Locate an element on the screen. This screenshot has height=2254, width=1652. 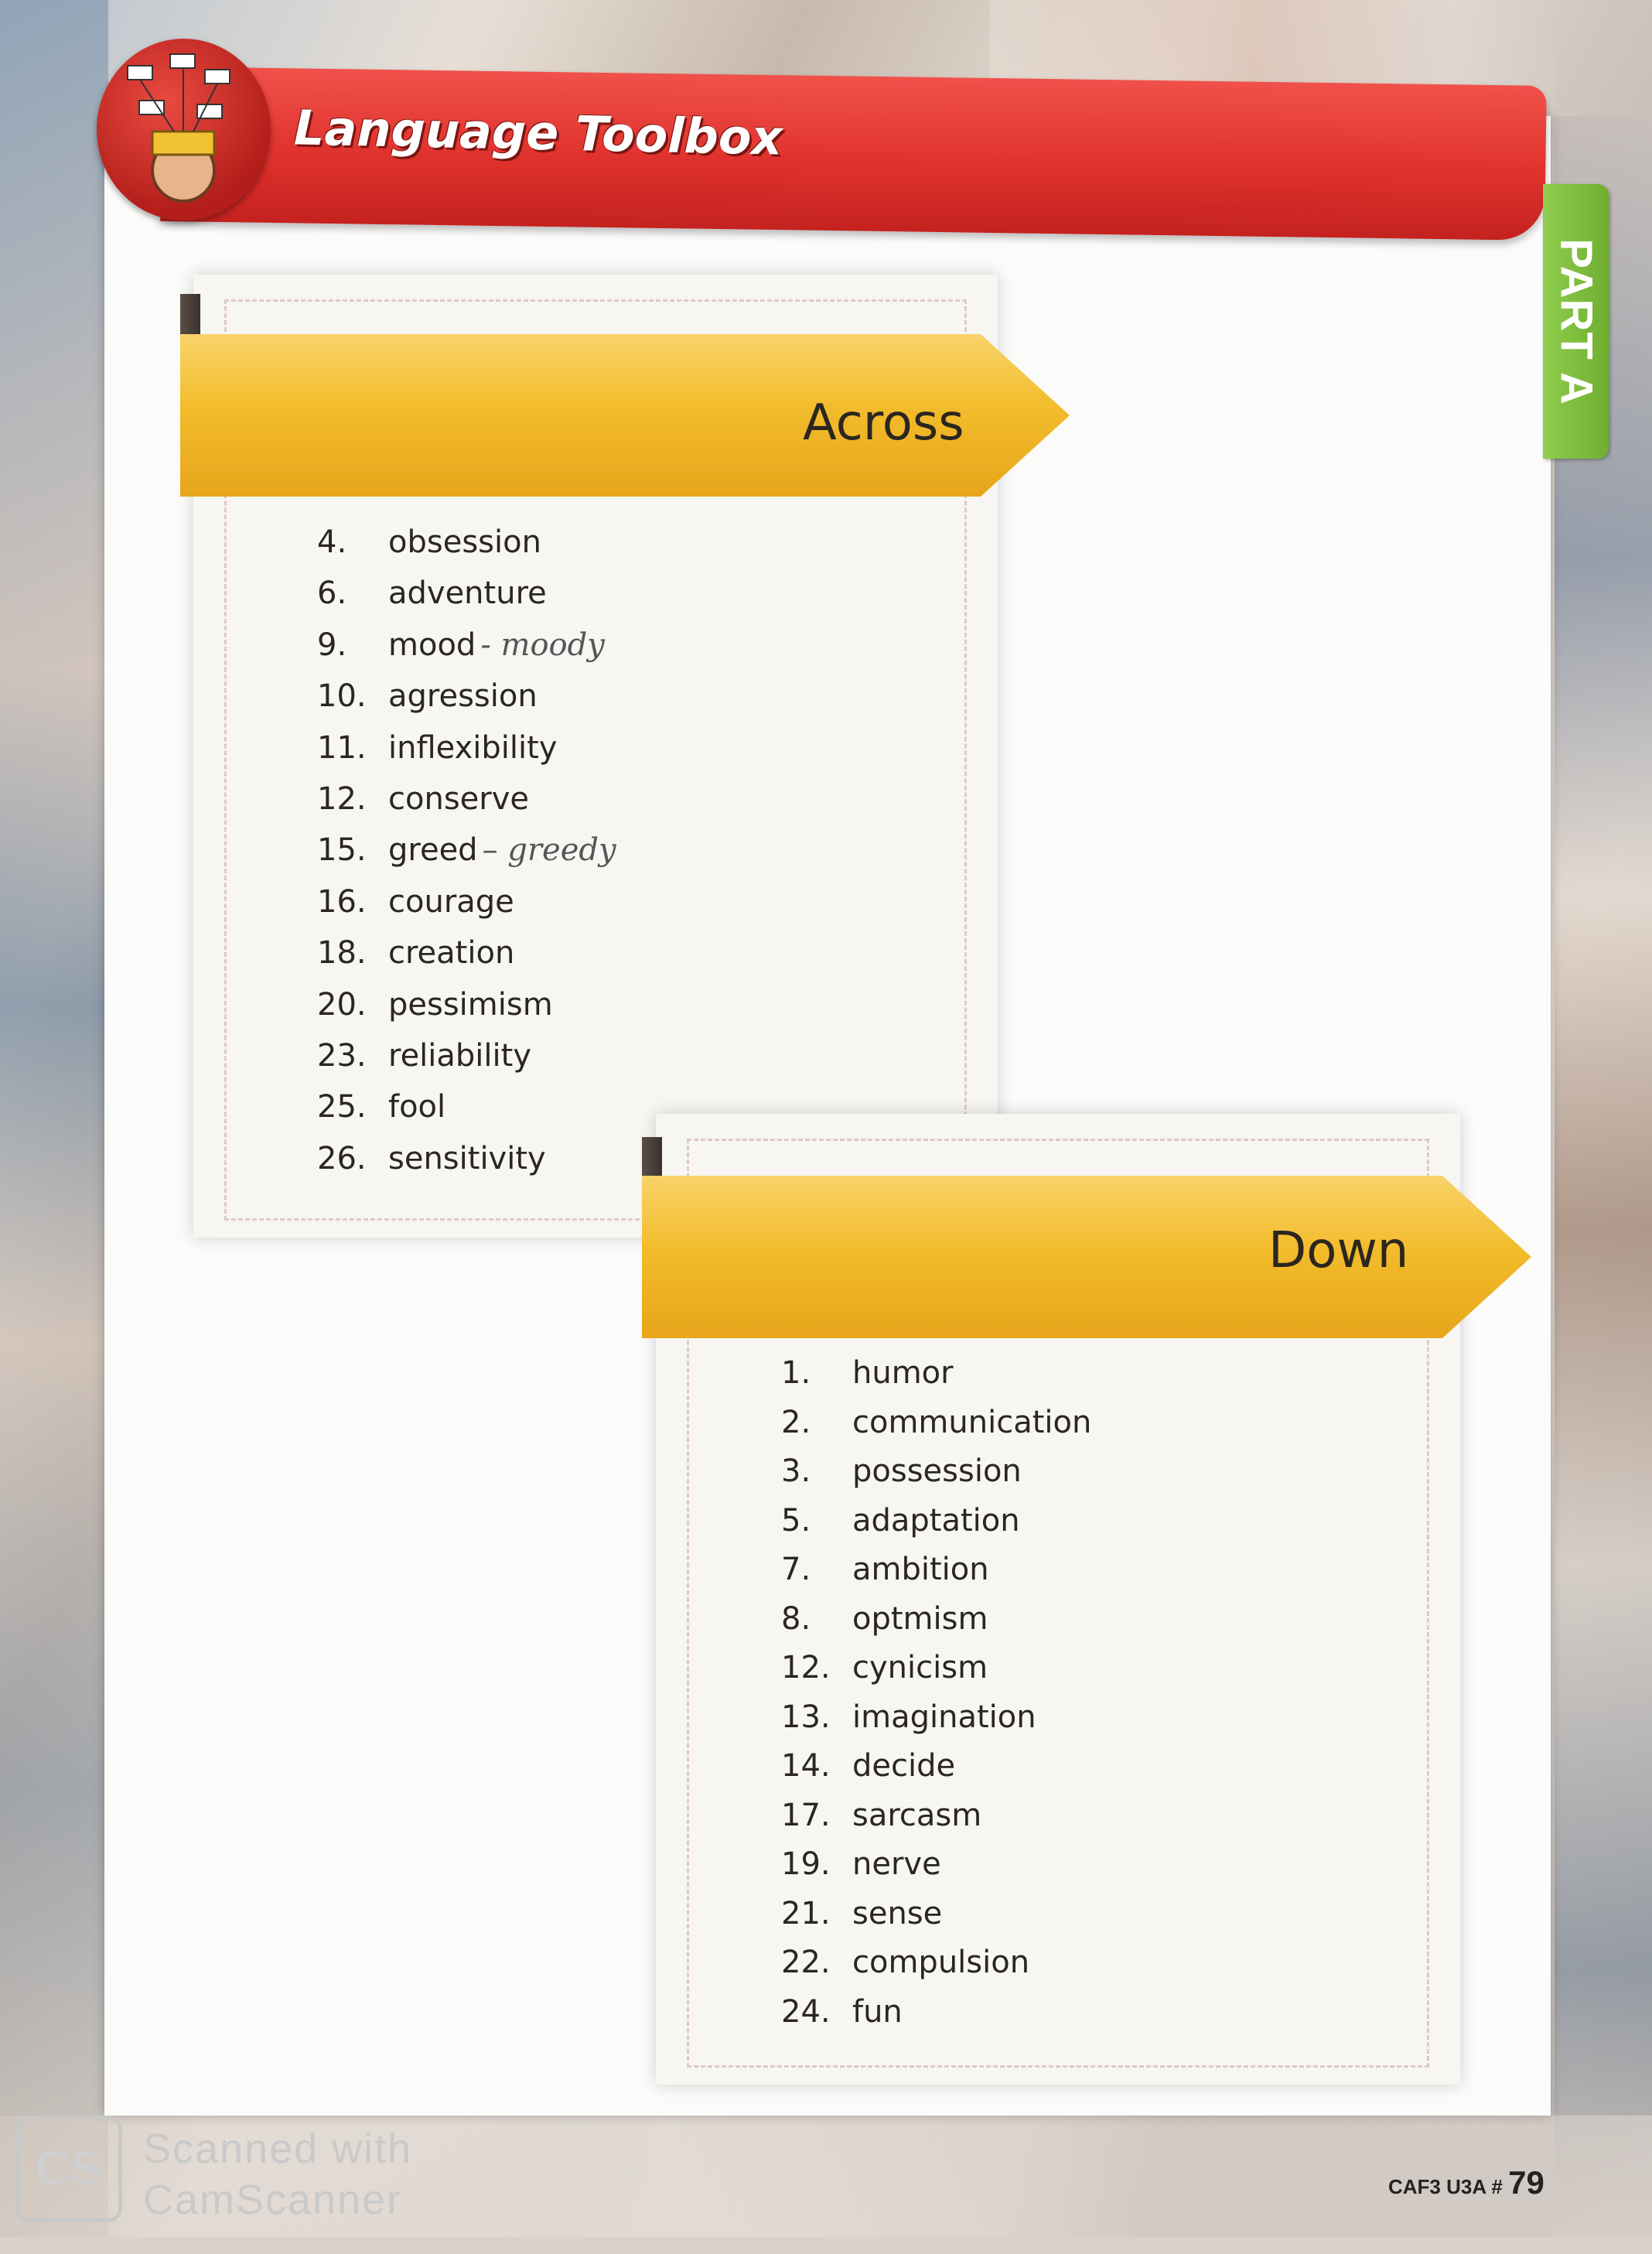
across-item-word-text: sensitivity is located at coordinates (467, 1159).